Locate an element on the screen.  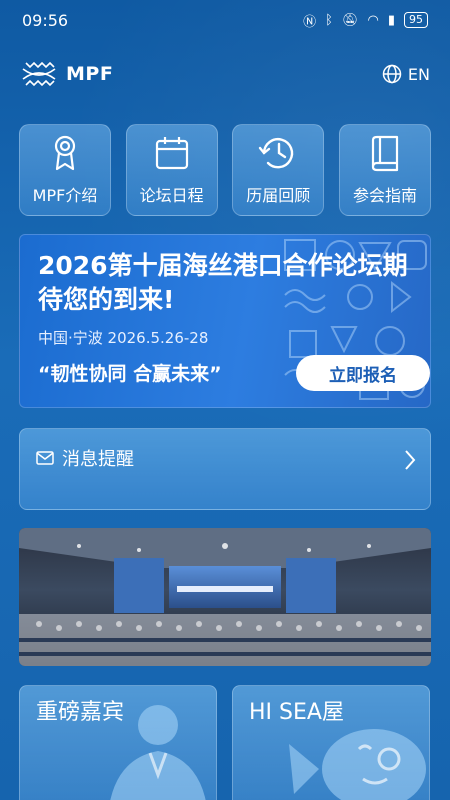
nav-forum-schedule: 论坛日程 is located at coordinates (171, 170).